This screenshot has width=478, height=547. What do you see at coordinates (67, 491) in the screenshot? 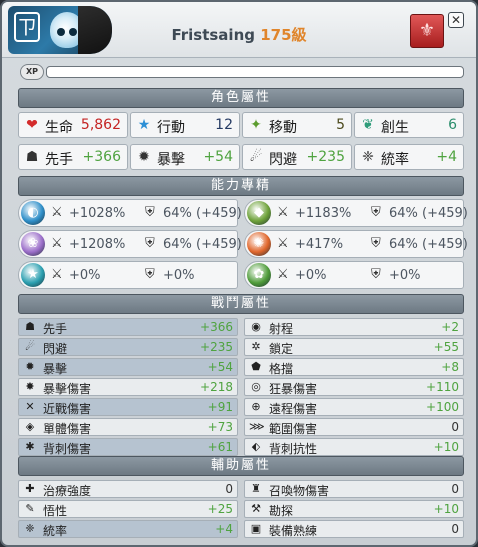
I see `stat-label: 治療強度` at bounding box center [67, 491].